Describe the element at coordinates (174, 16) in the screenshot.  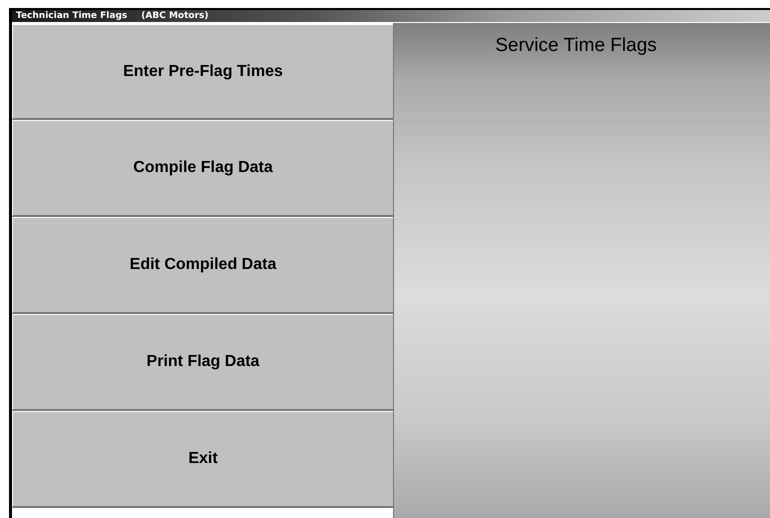
I see `window-subtitle: (ABC Motors)` at that location.